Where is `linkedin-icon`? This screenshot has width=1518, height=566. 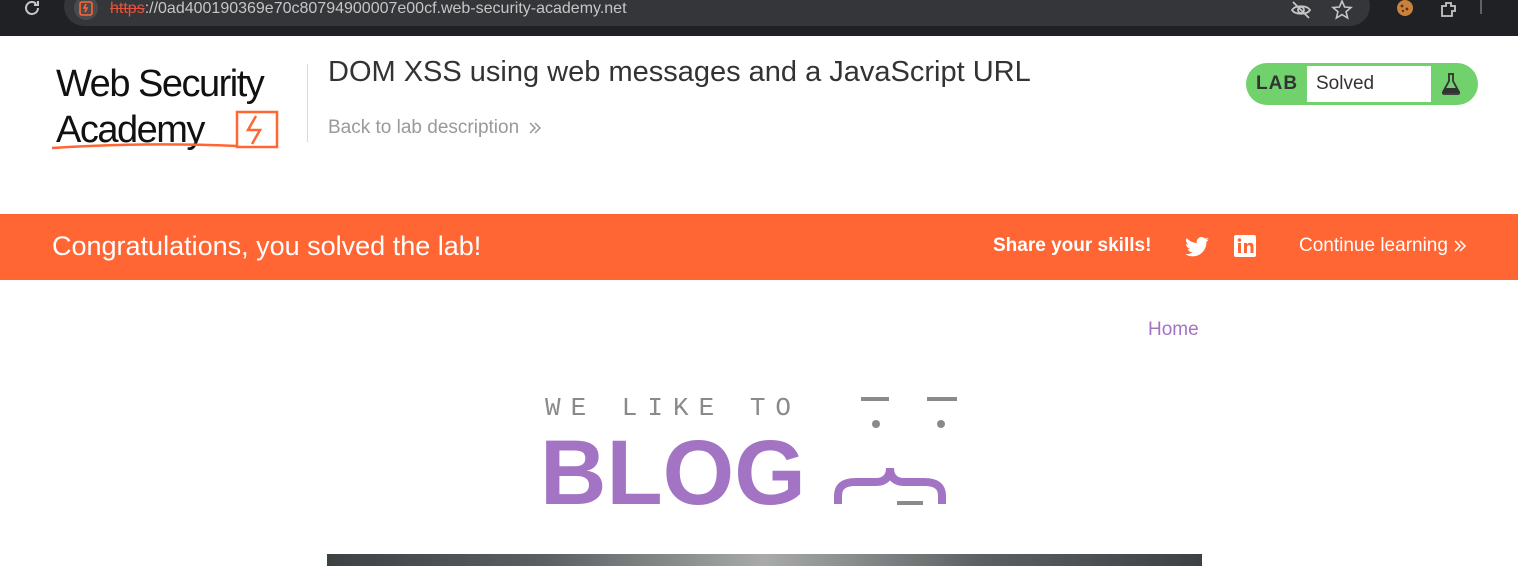
linkedin-icon is located at coordinates (1245, 246).